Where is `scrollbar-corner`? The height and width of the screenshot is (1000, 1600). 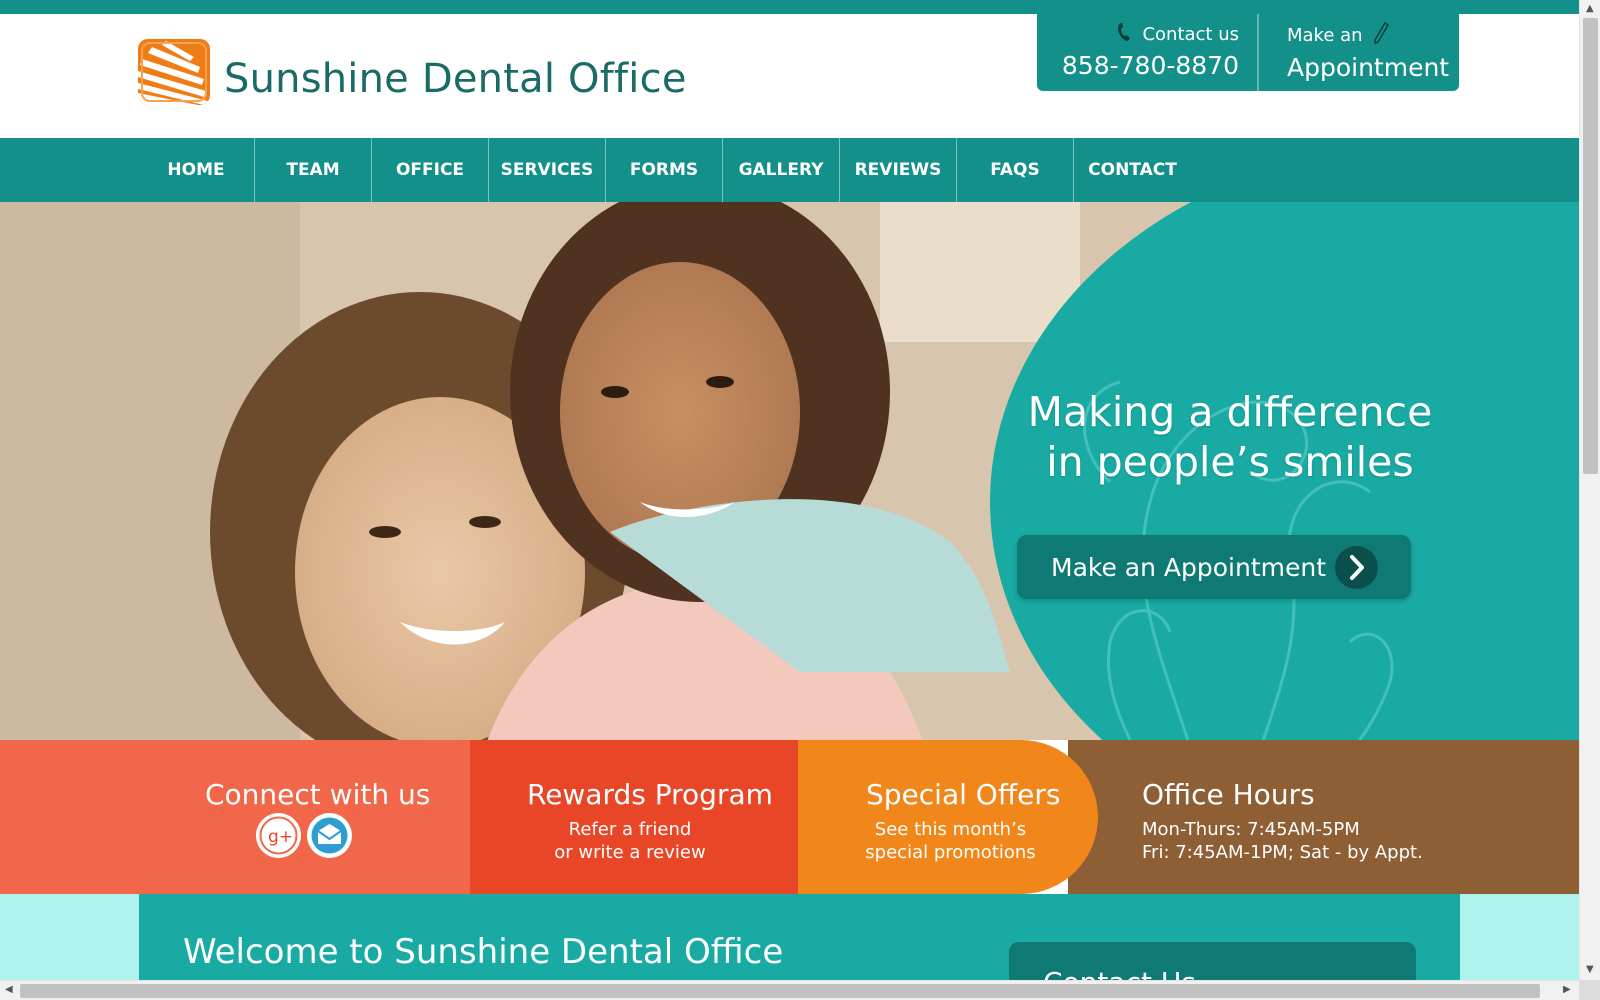
scrollbar-corner is located at coordinates (1589, 990).